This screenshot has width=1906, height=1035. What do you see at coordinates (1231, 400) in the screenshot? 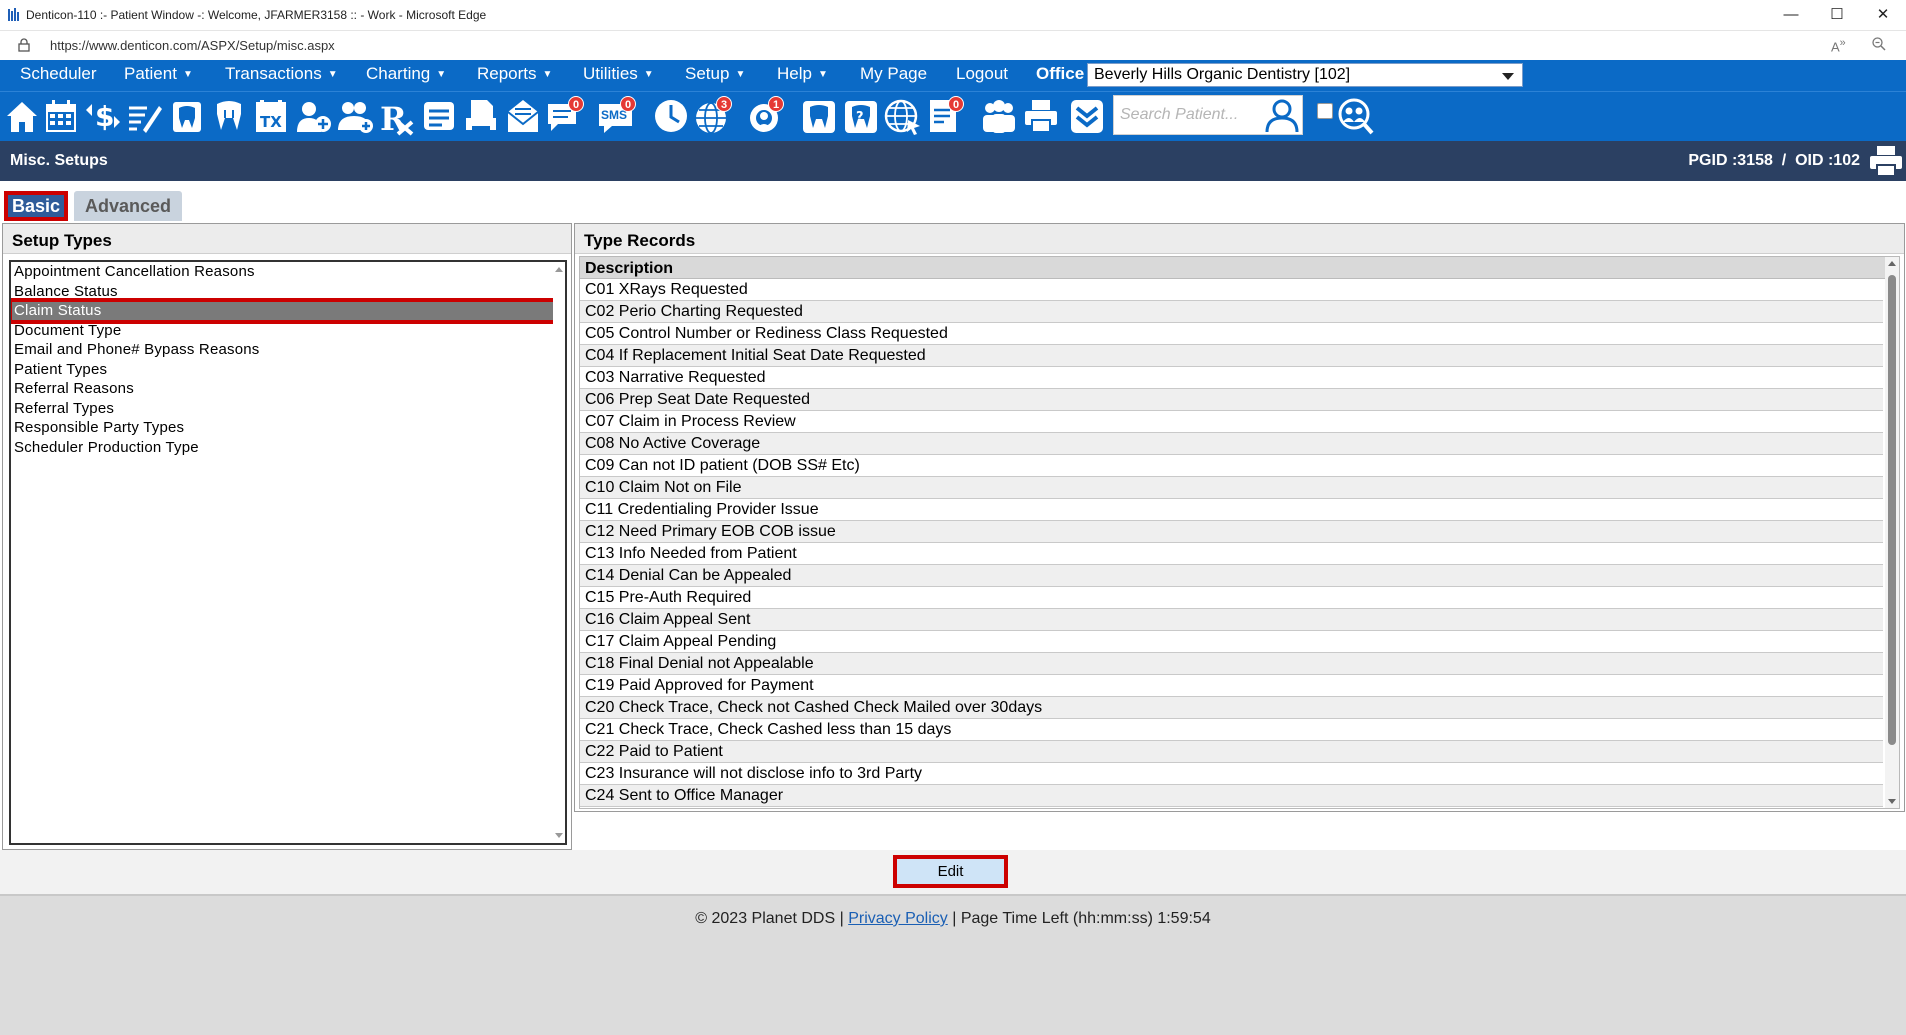
I see `table-row: C06 Prep Seat Date Requested` at bounding box center [1231, 400].